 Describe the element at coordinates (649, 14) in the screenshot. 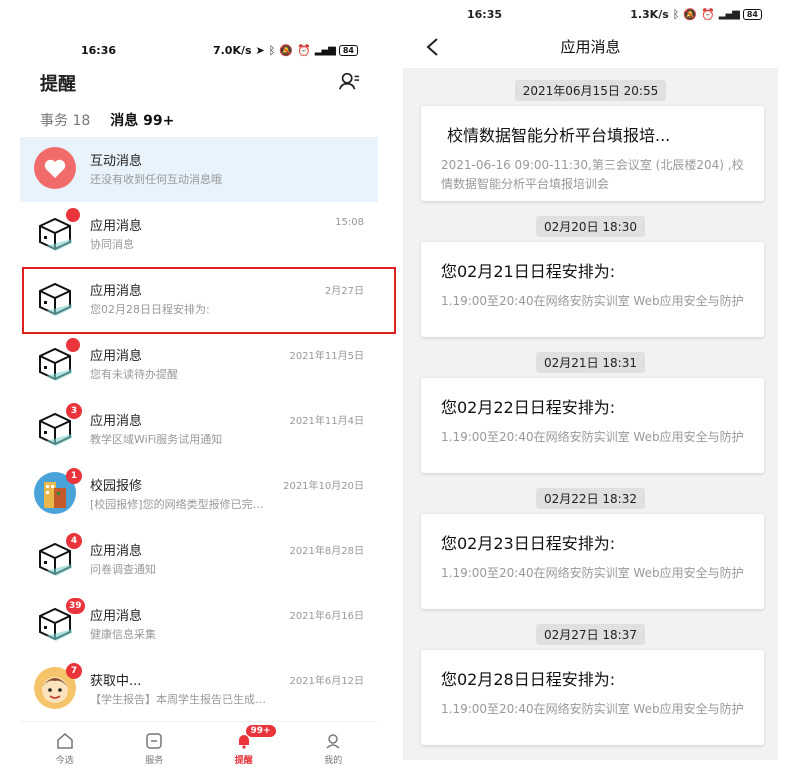

I see `network-speed: 1.3K/s` at that location.